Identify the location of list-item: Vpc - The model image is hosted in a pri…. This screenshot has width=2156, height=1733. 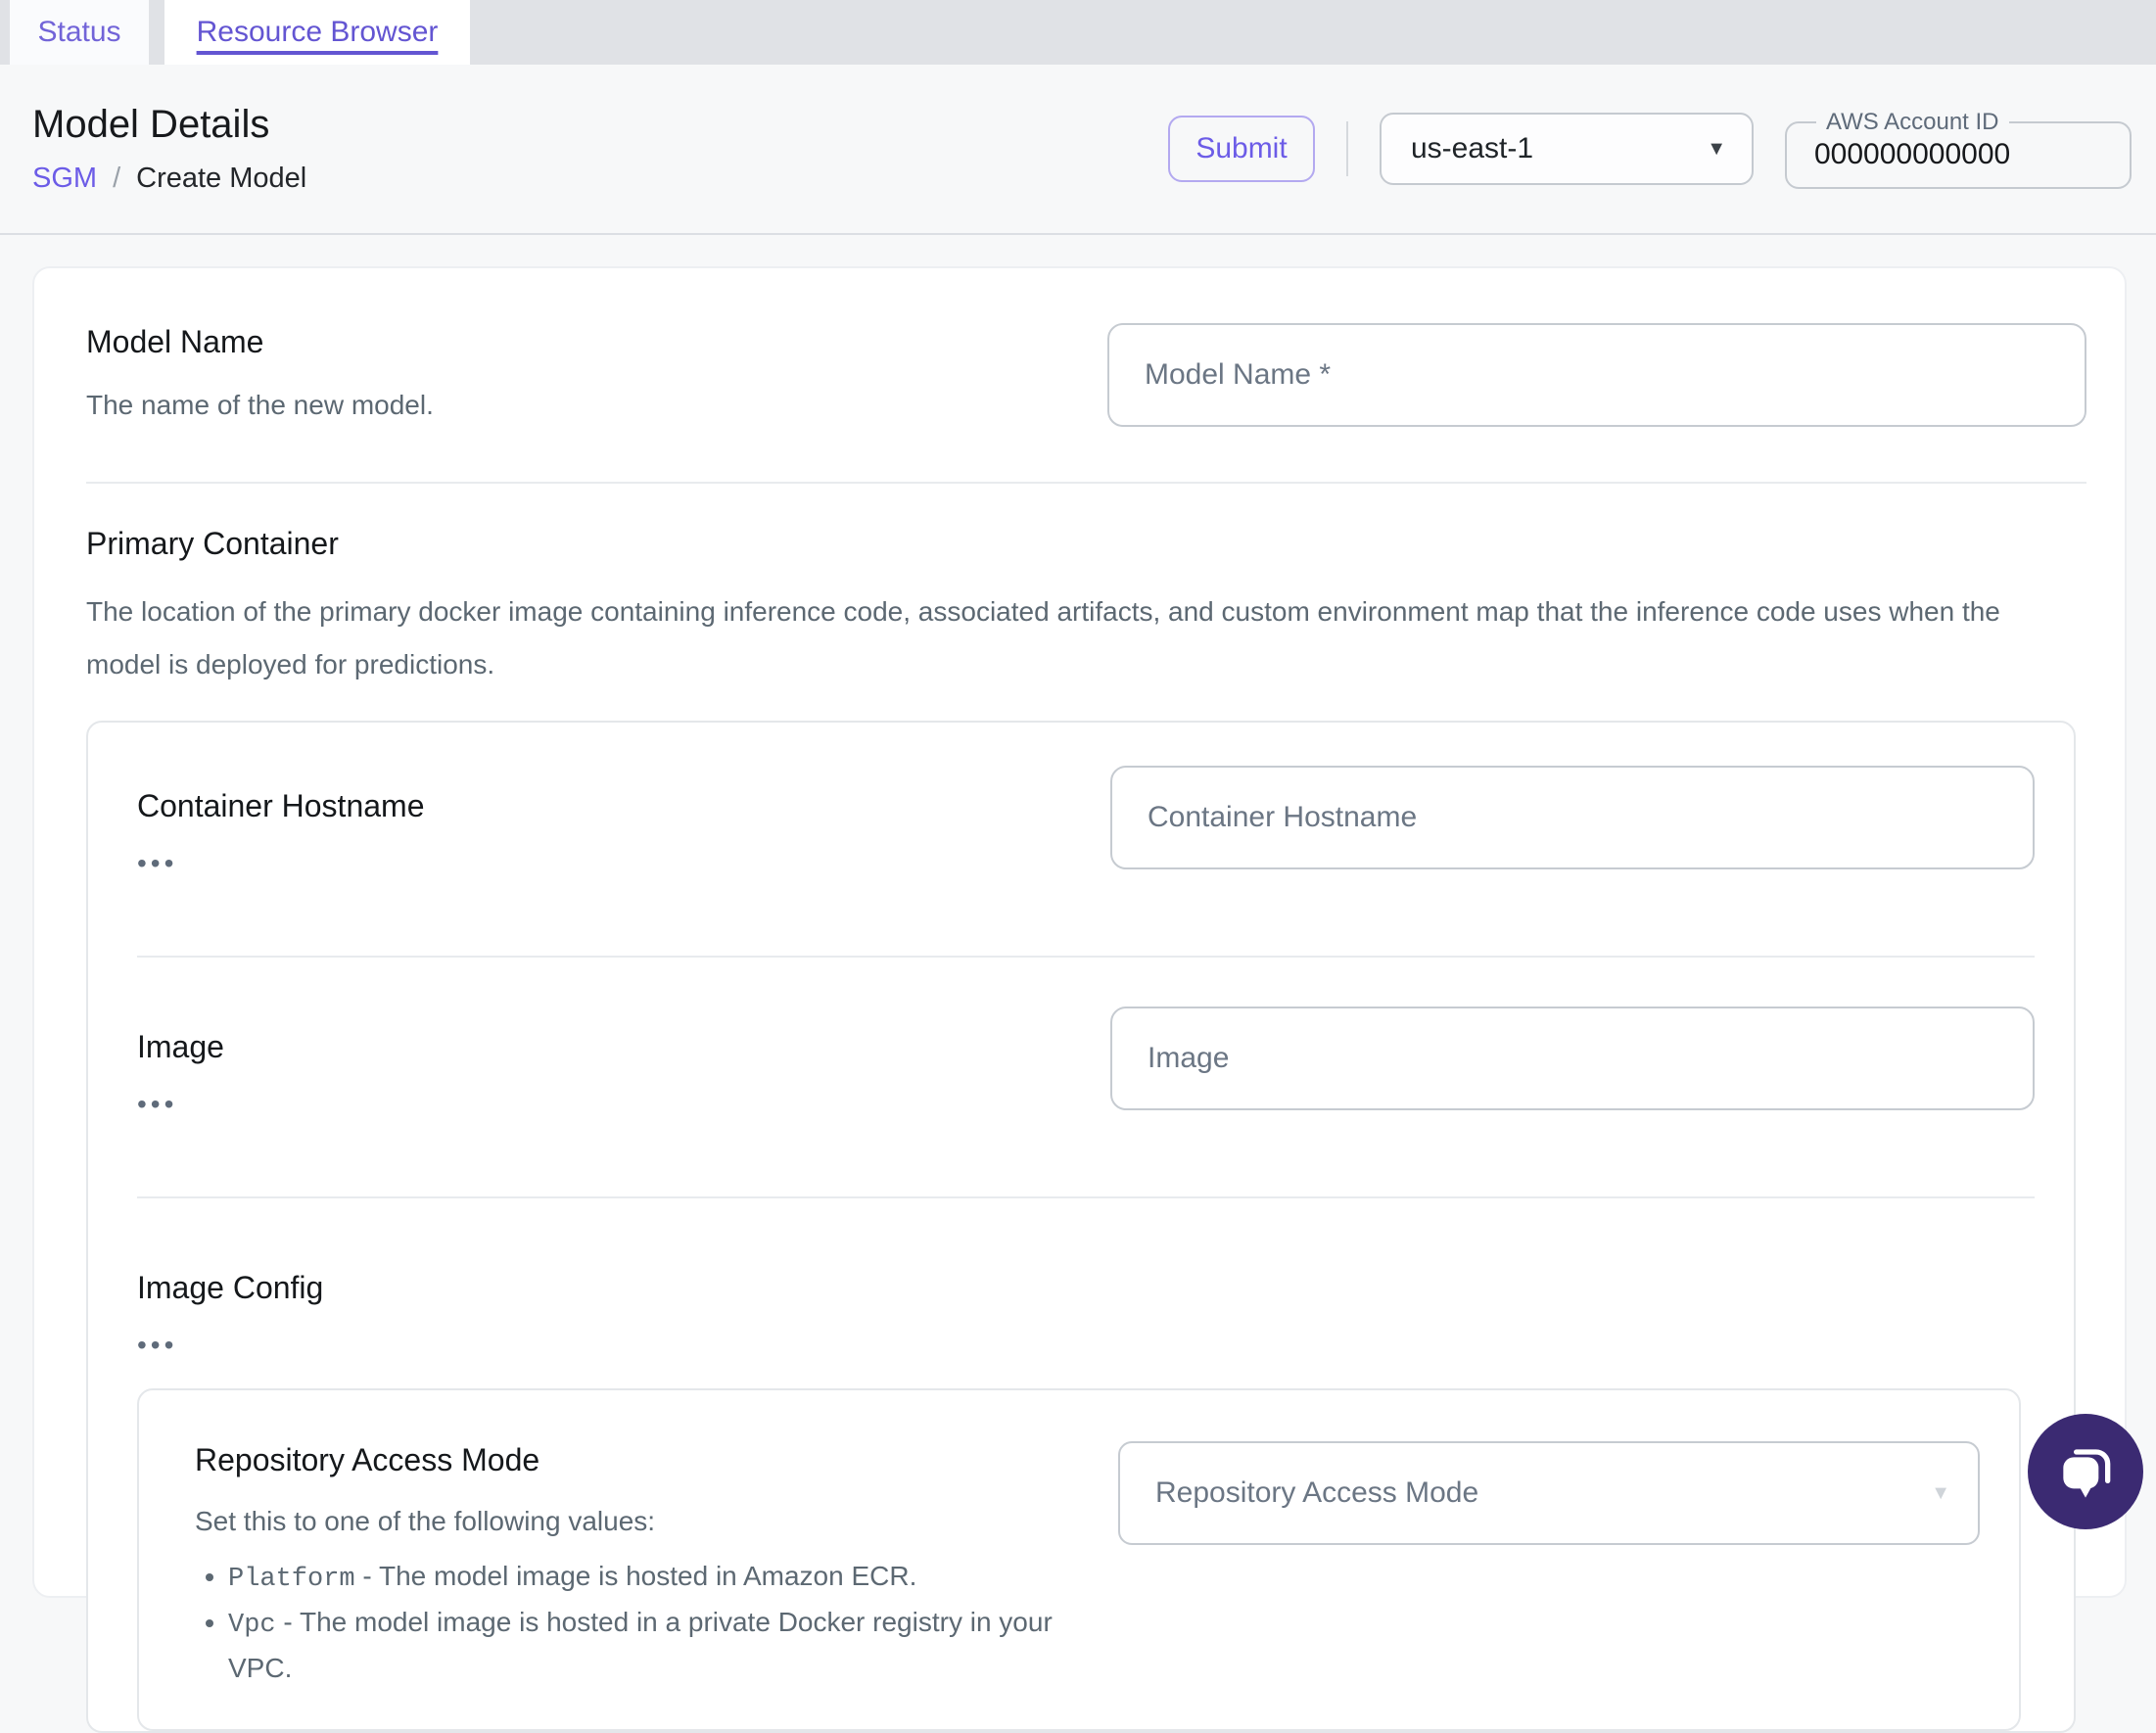
(667, 1645).